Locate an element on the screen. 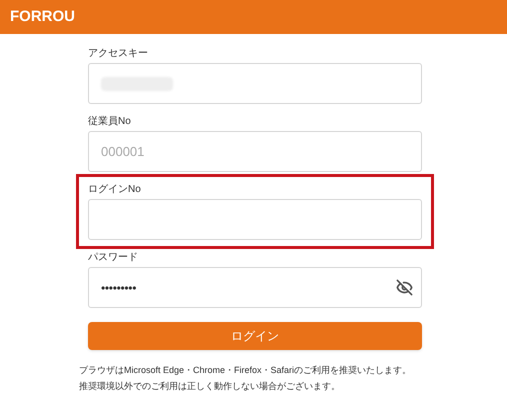  field-label: アクセスキー is located at coordinates (118, 54).